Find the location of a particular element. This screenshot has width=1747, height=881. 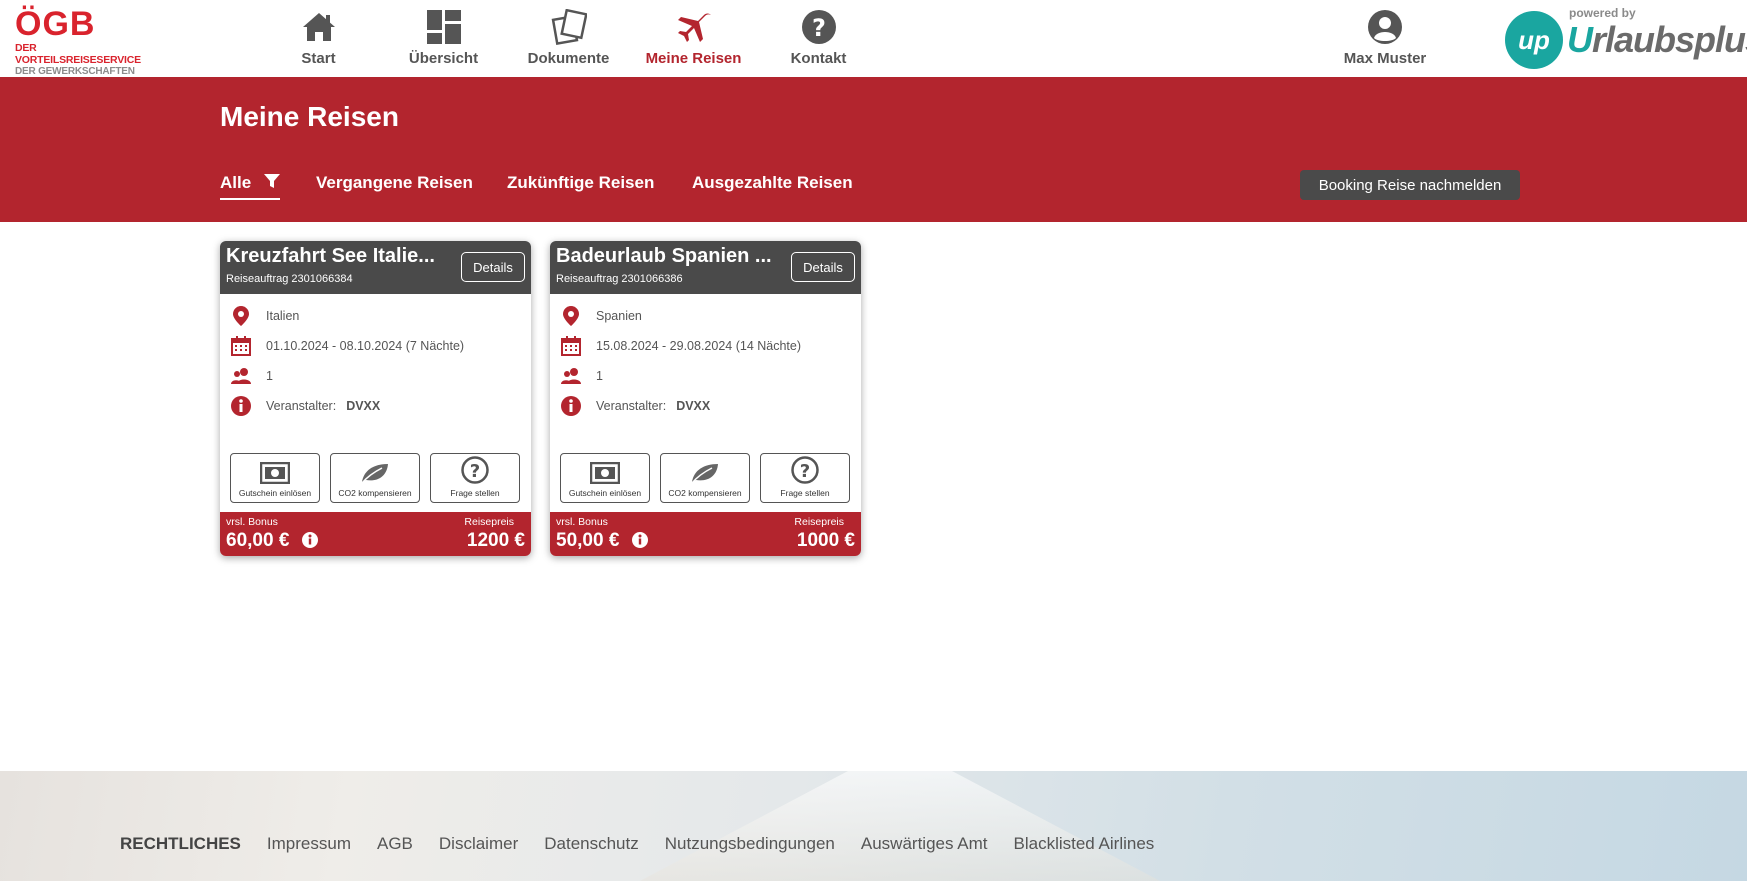

nav-label: Start is located at coordinates (318, 58).